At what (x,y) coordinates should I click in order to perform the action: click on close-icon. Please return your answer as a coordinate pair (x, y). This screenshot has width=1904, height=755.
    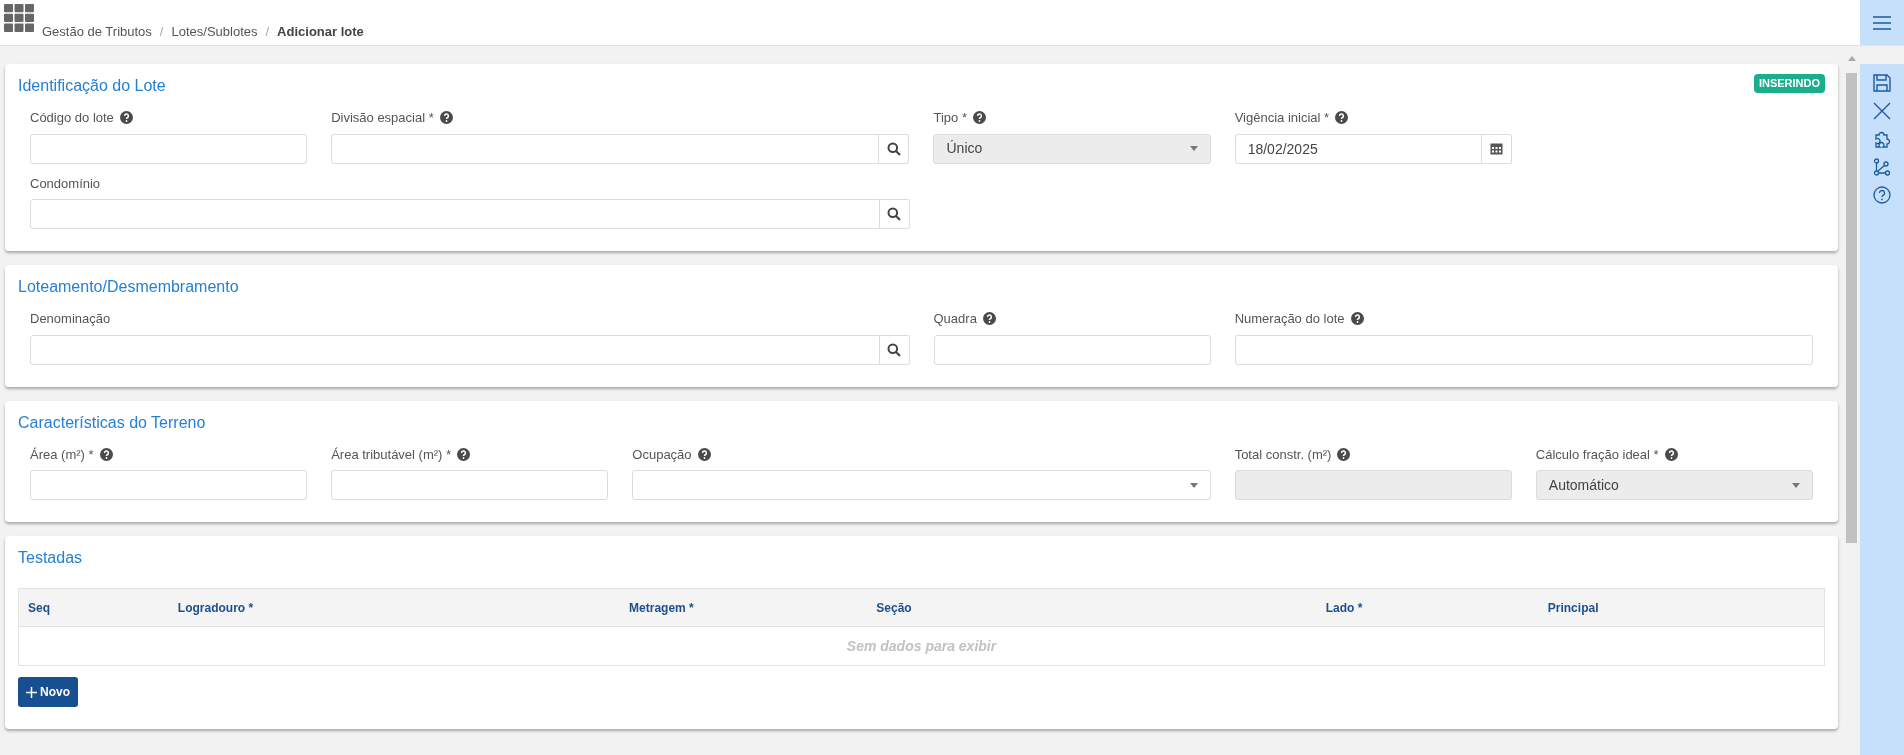
    Looking at the image, I should click on (1882, 111).